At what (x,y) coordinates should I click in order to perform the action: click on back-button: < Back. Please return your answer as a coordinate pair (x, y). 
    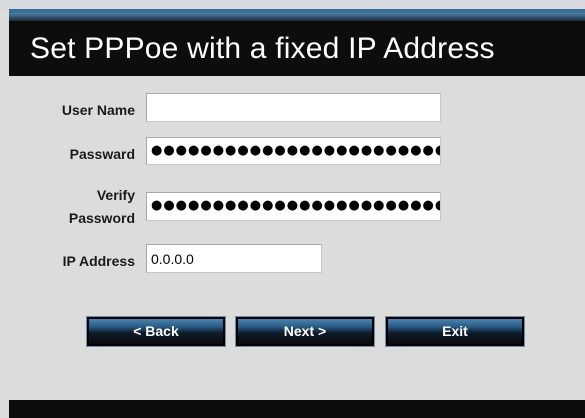
    Looking at the image, I should click on (156, 331).